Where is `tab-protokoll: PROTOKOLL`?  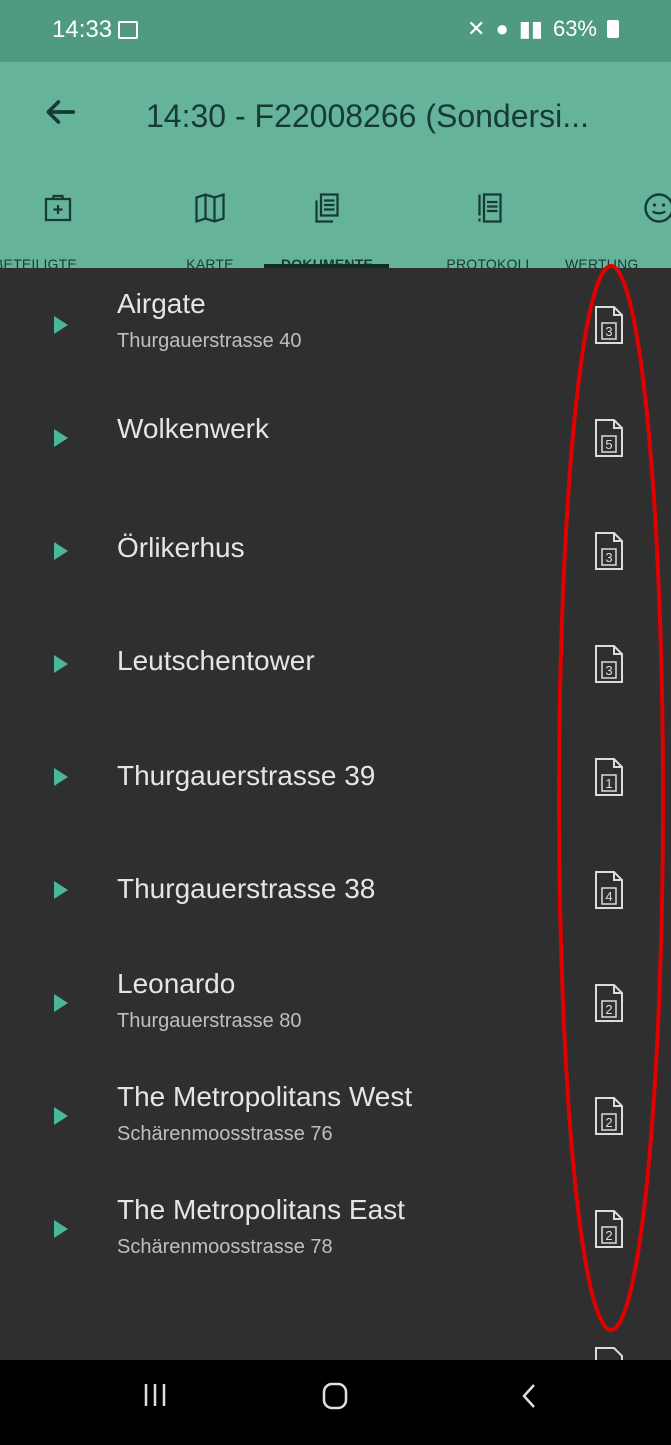
tab-protokoll: PROTOKOLL is located at coordinates (490, 222).